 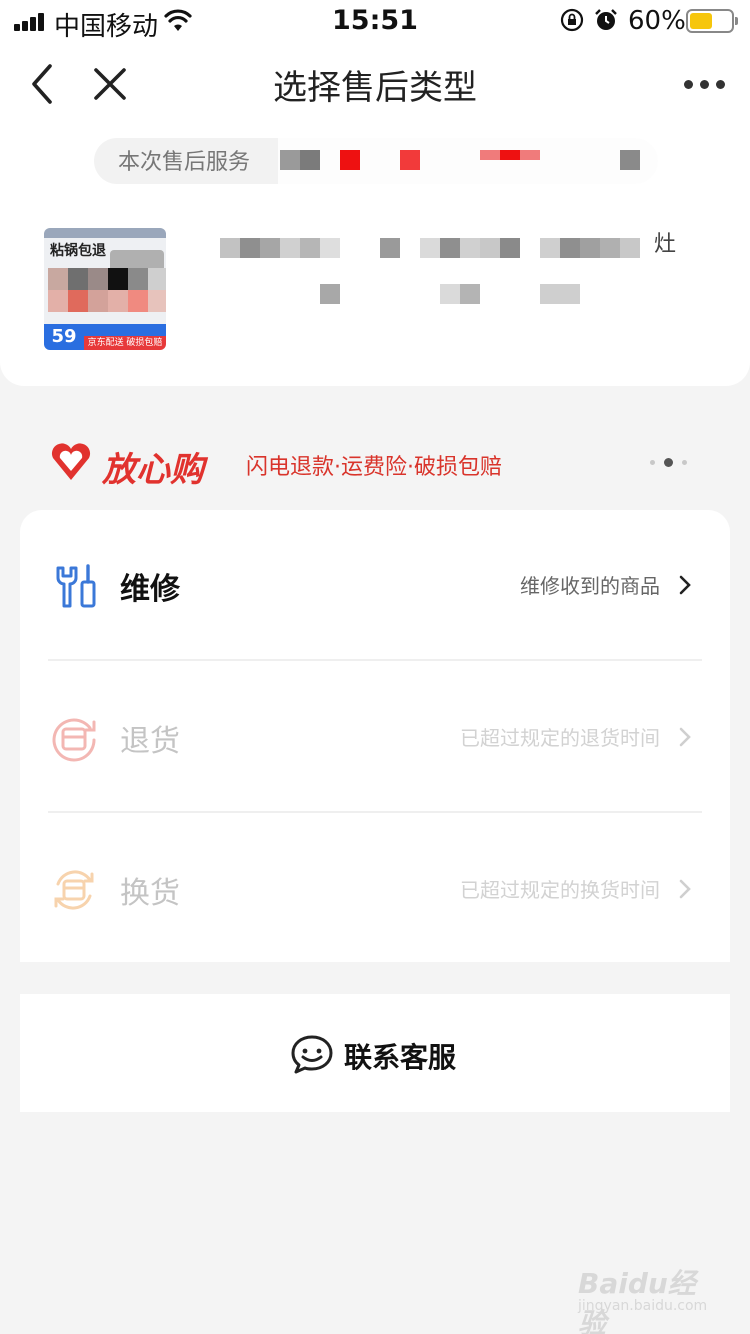 What do you see at coordinates (74, 740) in the screenshot?
I see `return-box-icon` at bounding box center [74, 740].